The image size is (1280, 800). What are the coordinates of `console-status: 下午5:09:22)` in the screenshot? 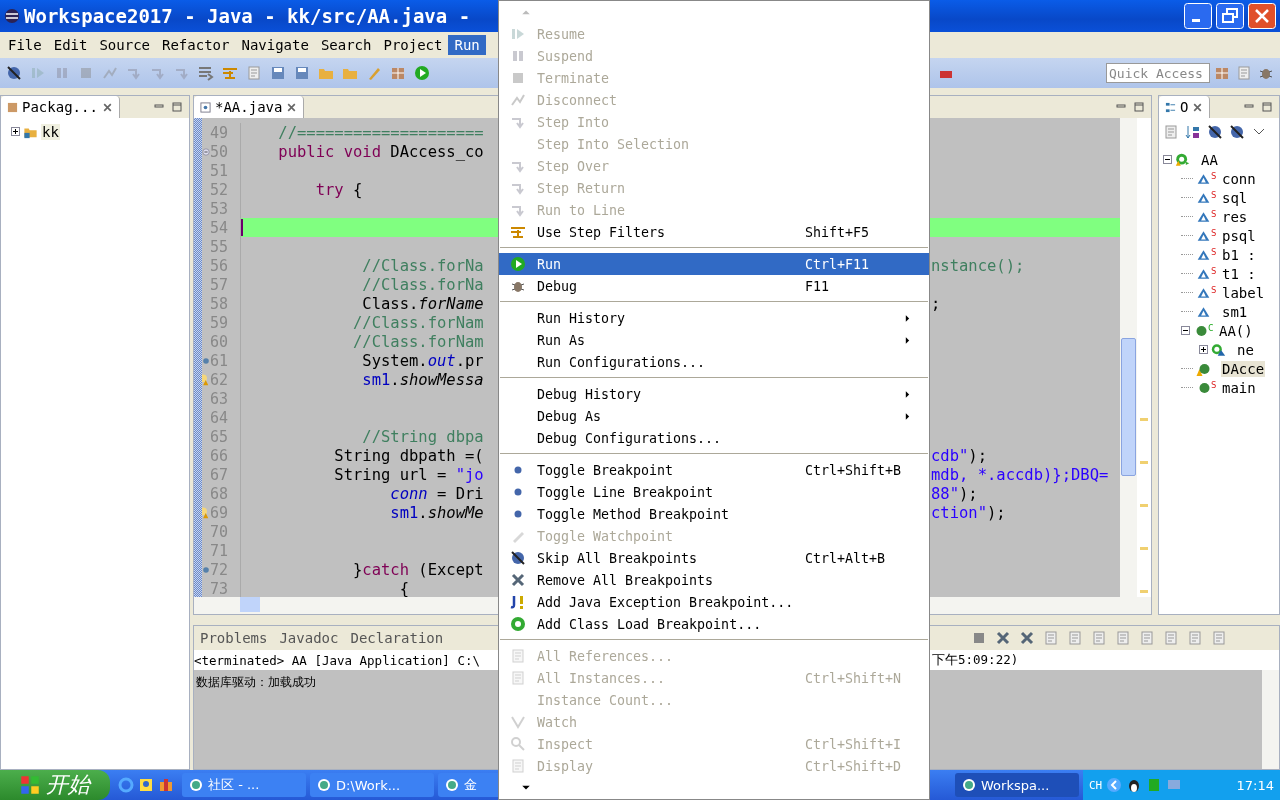 It's located at (975, 660).